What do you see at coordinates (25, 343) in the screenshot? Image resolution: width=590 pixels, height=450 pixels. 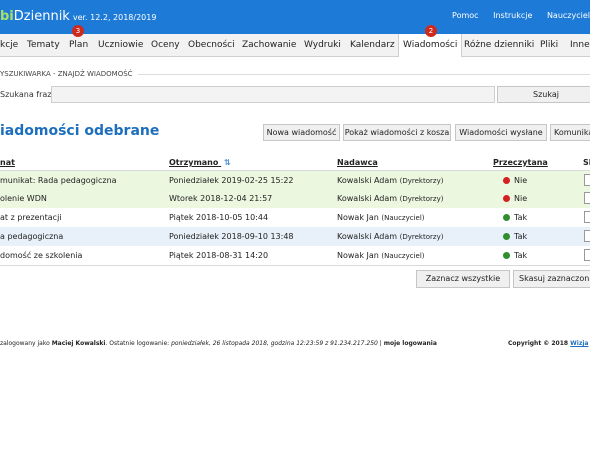 I see `logged-in-prefix: zalogowany jako` at bounding box center [25, 343].